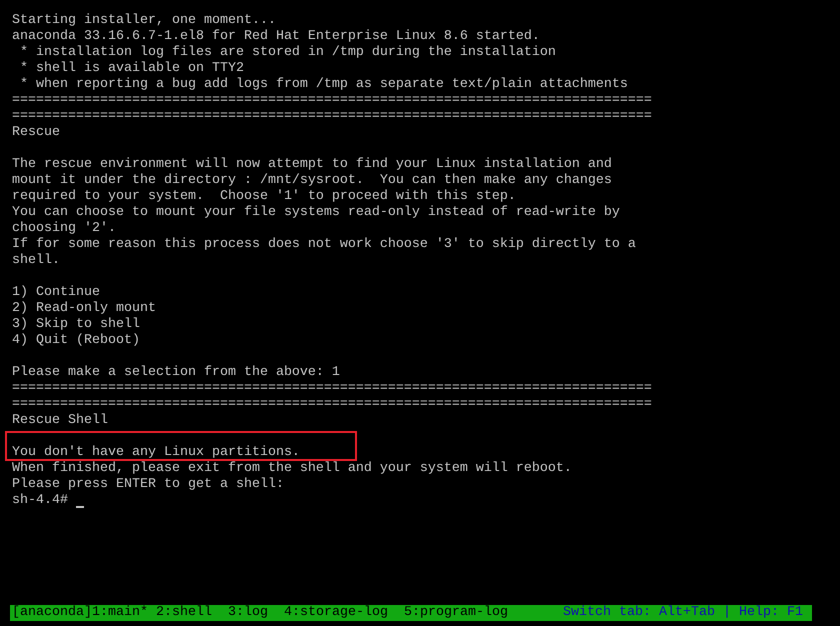 This screenshot has width=840, height=626. Describe the element at coordinates (264, 197) in the screenshot. I see `console-line: required to your system. Choose '1' to proceed with this step.` at that location.